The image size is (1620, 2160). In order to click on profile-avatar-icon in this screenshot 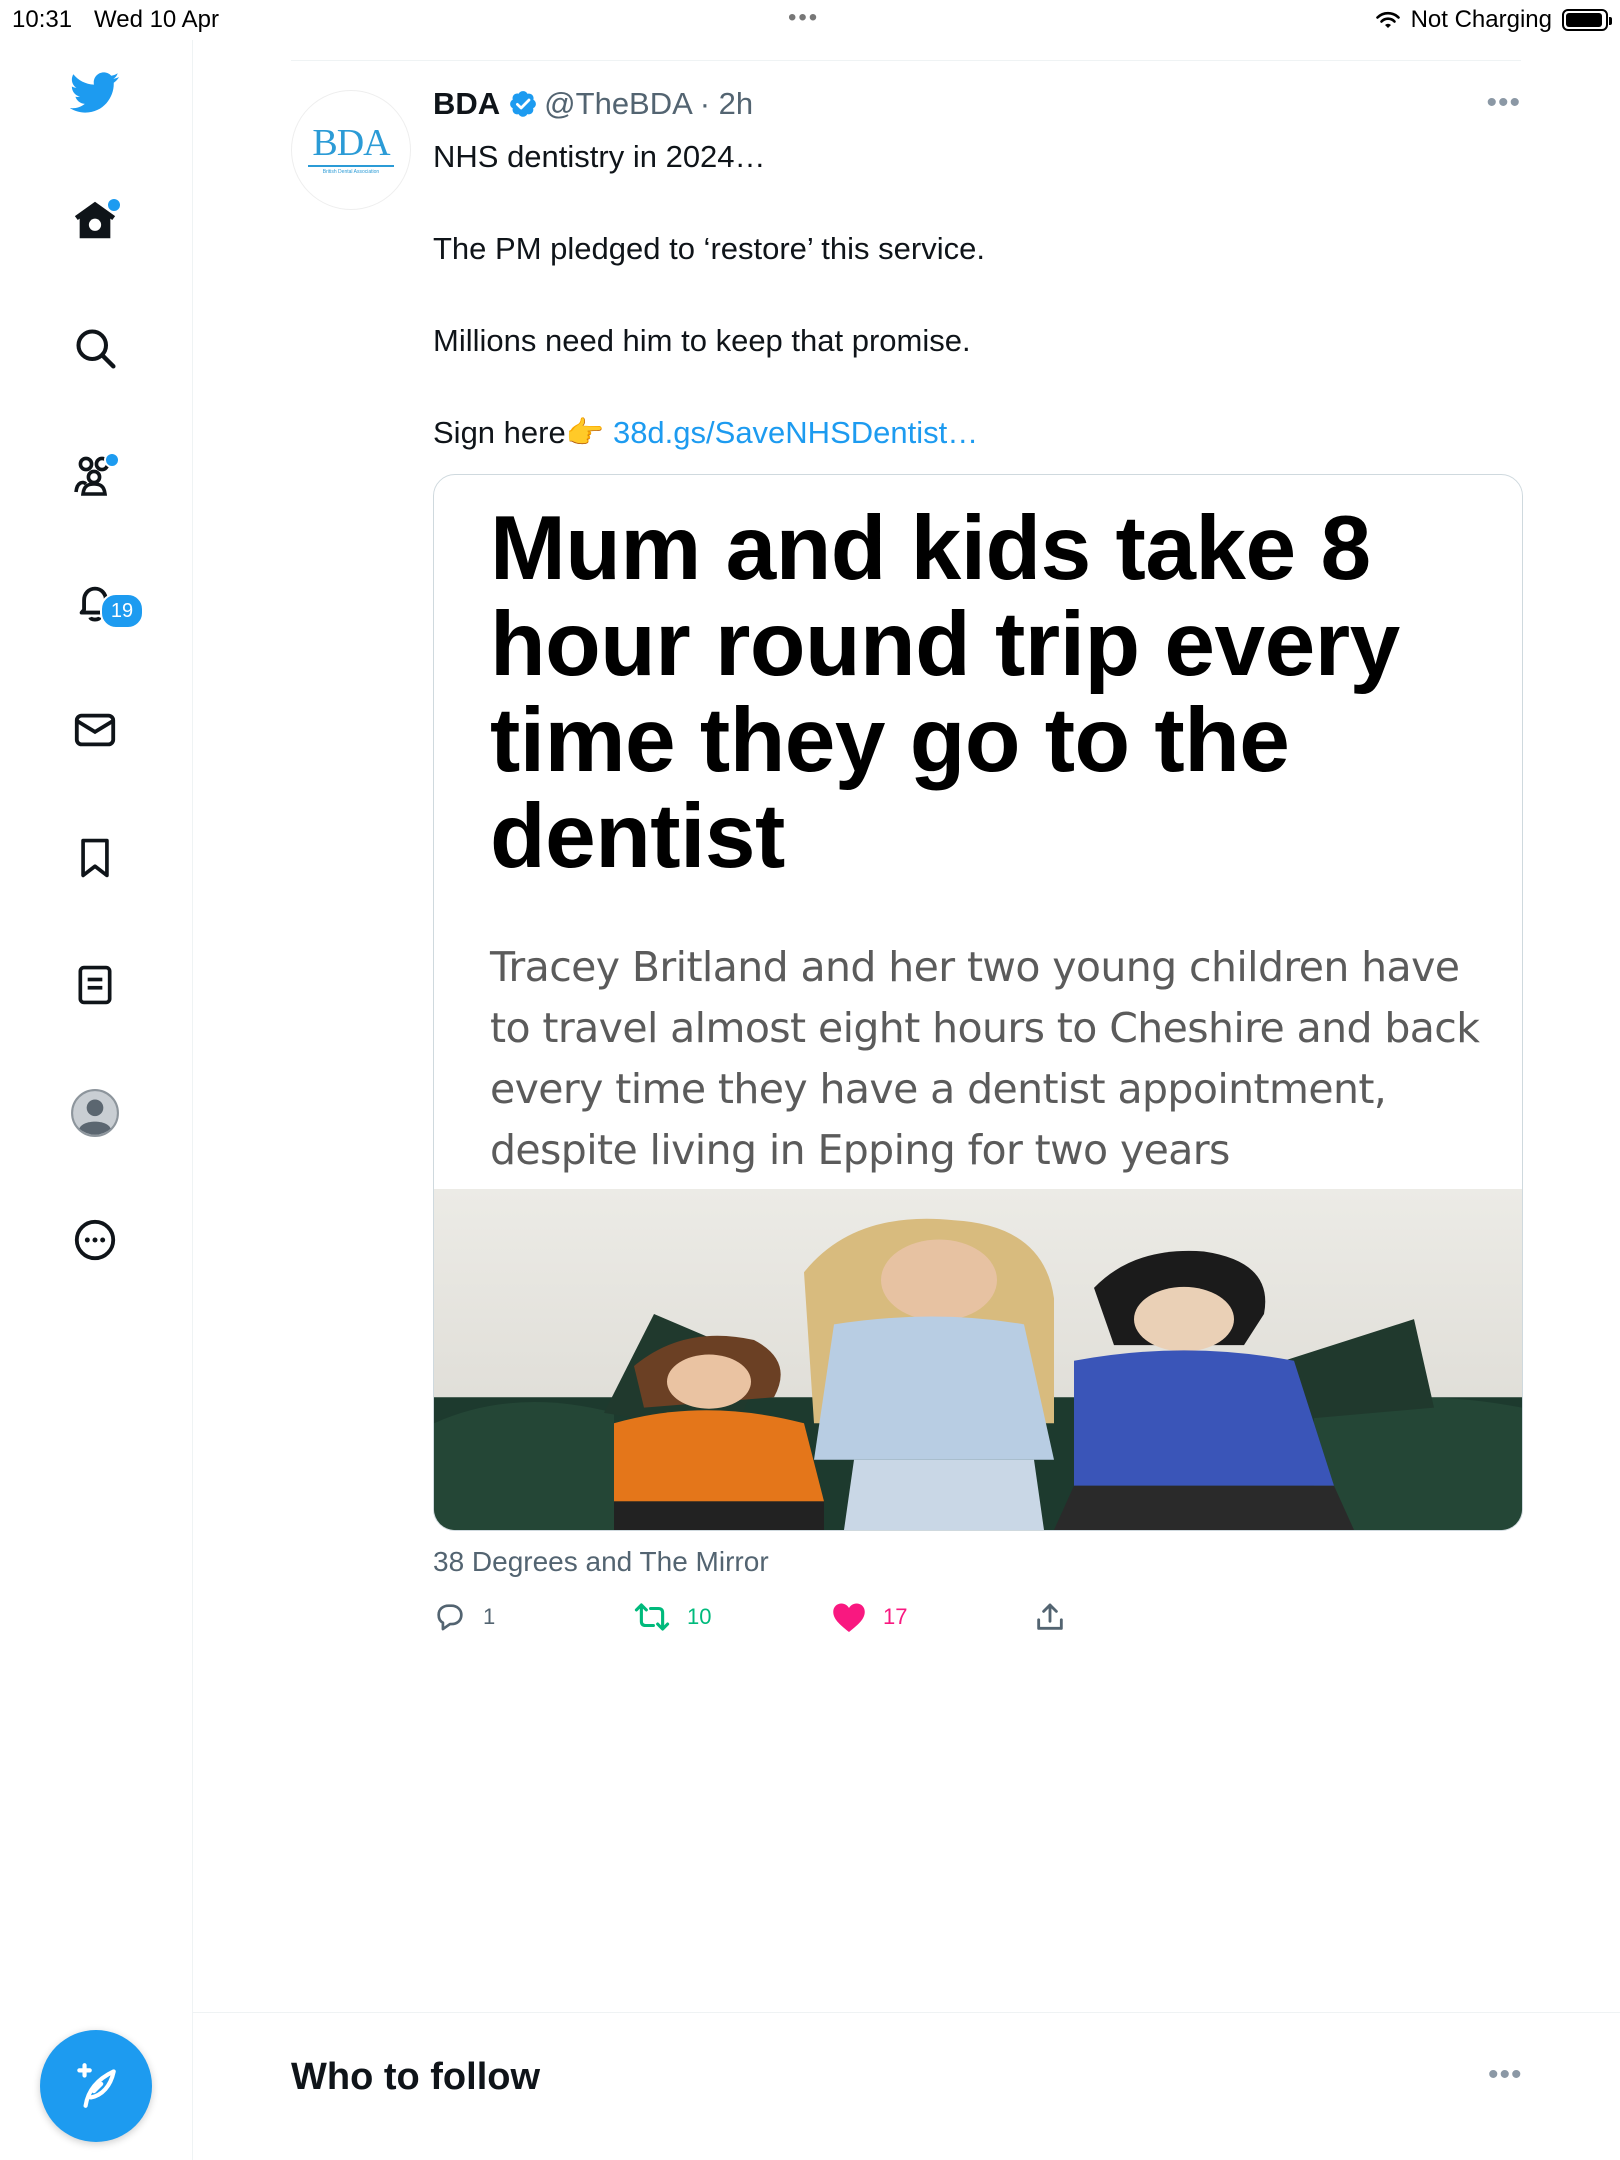, I will do `click(95, 1113)`.